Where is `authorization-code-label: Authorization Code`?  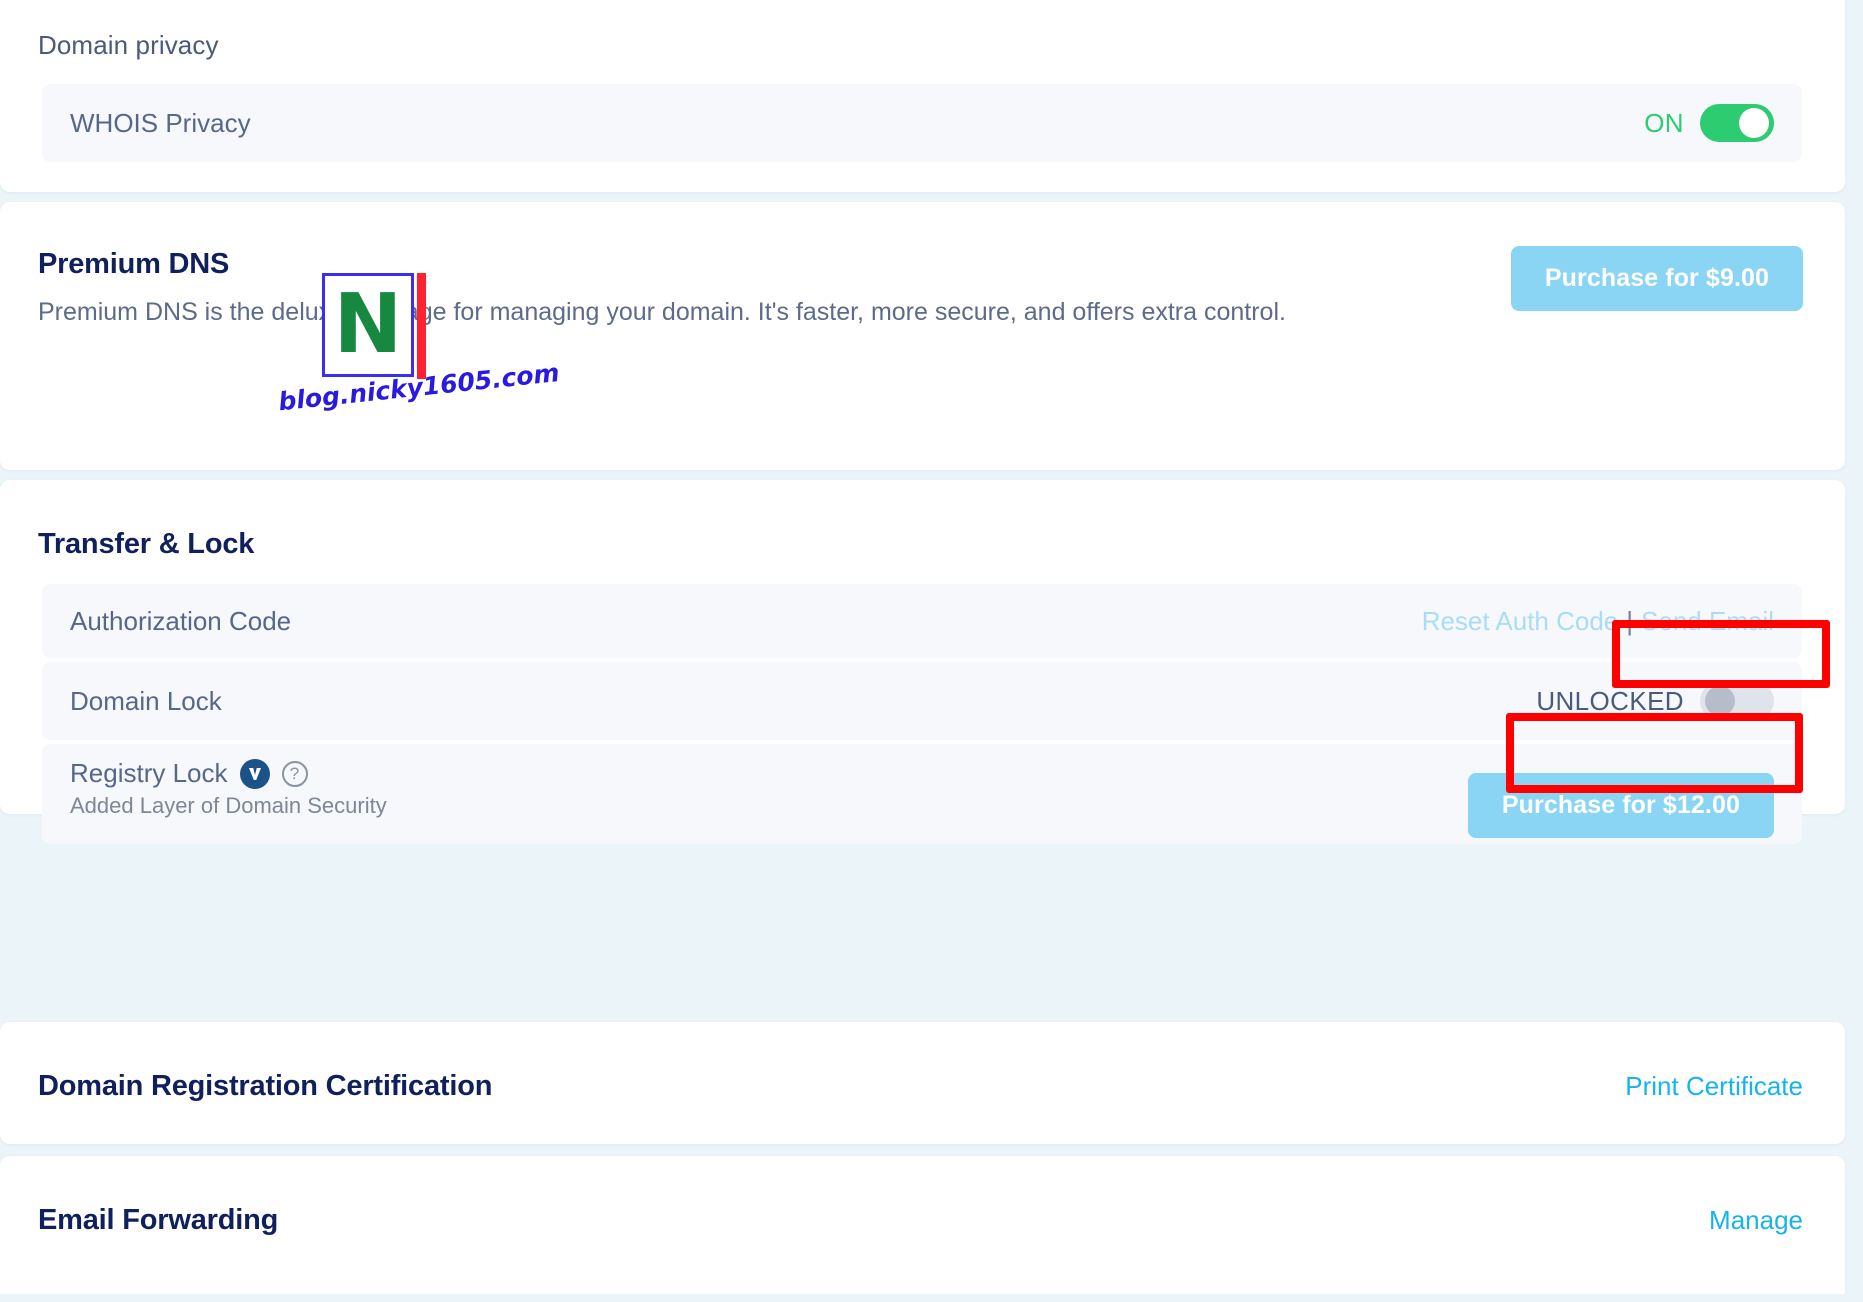 authorization-code-label: Authorization Code is located at coordinates (181, 620).